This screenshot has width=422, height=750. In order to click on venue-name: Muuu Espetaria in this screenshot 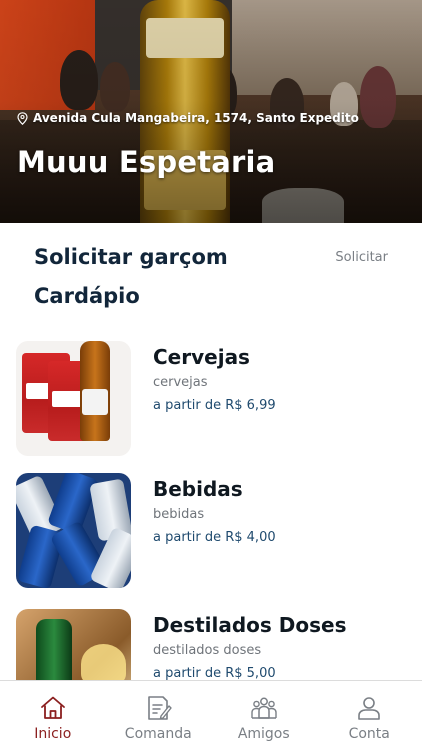, I will do `click(146, 162)`.